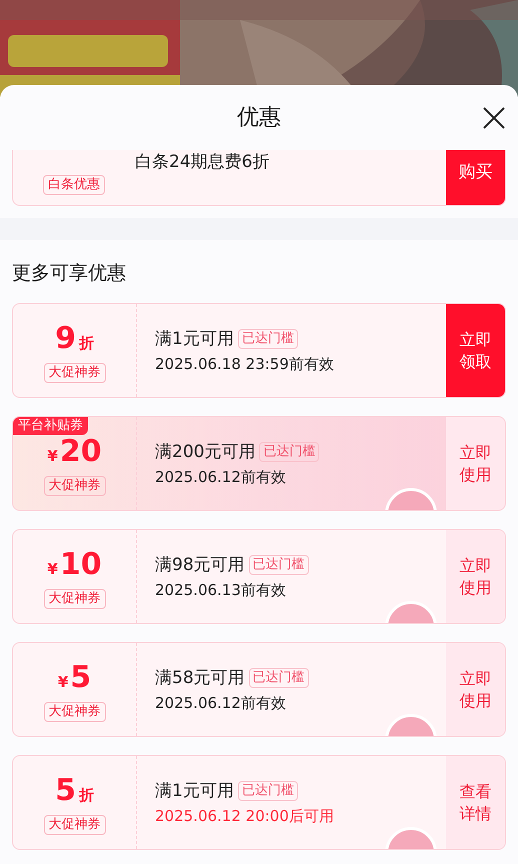  Describe the element at coordinates (259, 118) in the screenshot. I see `sheet-title: 优惠` at that location.